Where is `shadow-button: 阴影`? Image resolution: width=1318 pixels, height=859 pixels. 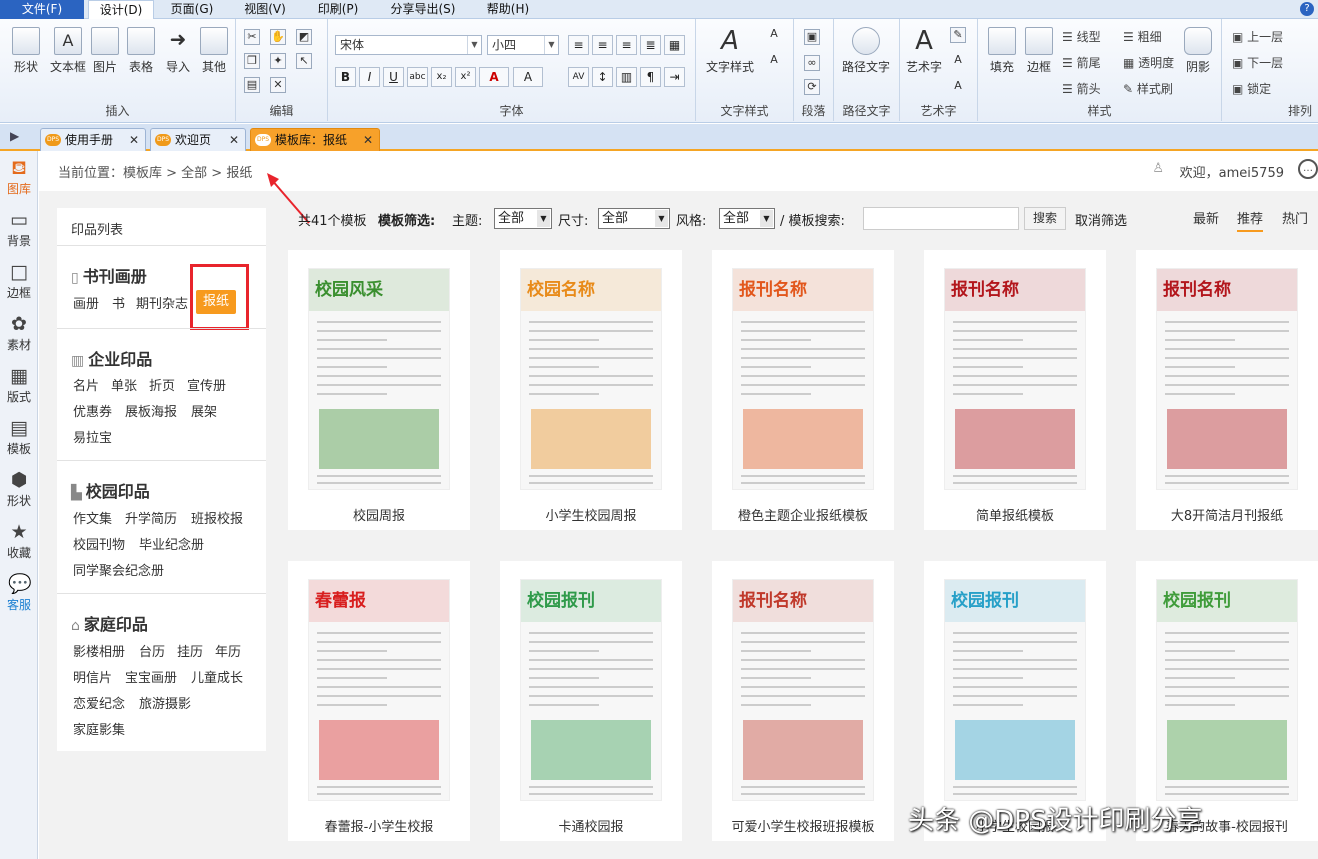 shadow-button: 阴影 is located at coordinates (1198, 51).